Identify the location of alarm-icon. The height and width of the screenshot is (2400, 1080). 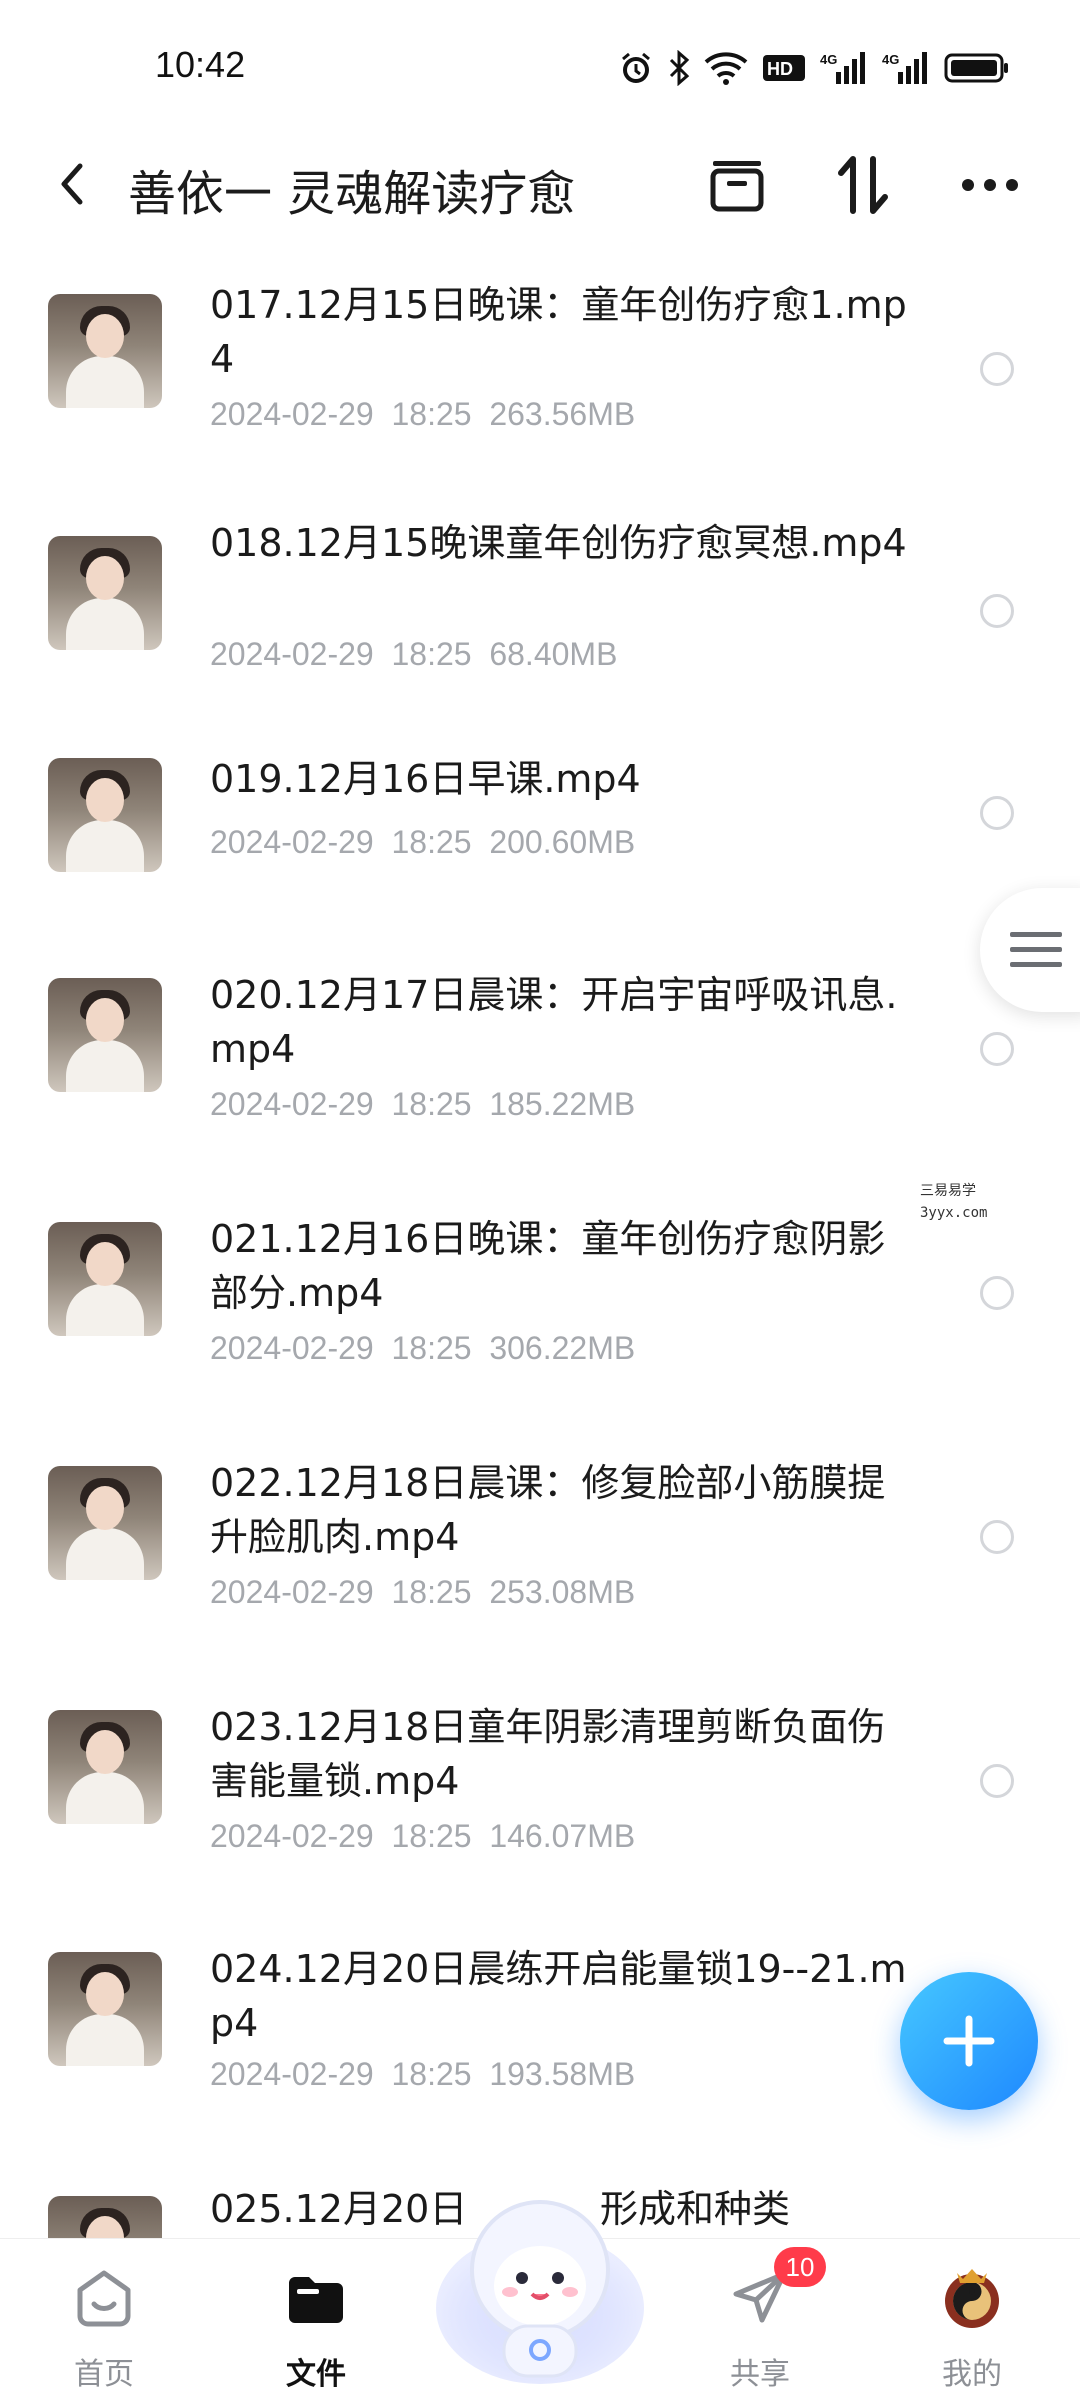
(636, 68).